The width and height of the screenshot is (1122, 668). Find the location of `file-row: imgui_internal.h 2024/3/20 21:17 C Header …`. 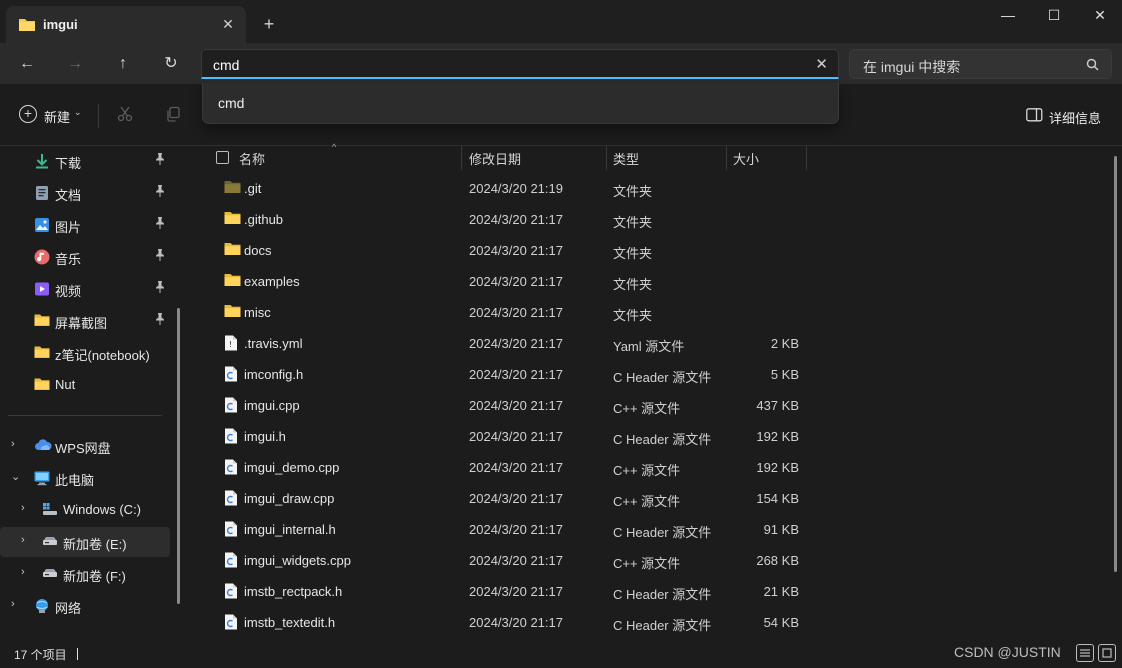

file-row: imgui_internal.h 2024/3/20 21:17 C Header … is located at coordinates (656, 529).